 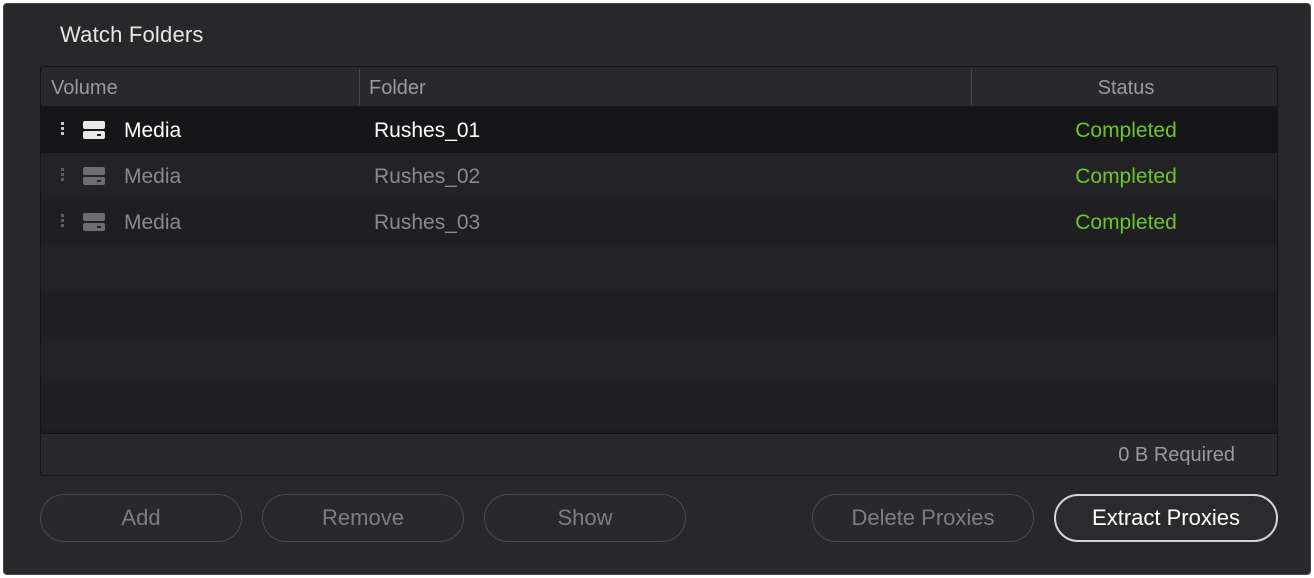 I want to click on delete-proxies-button: Delete Proxies, so click(x=923, y=518).